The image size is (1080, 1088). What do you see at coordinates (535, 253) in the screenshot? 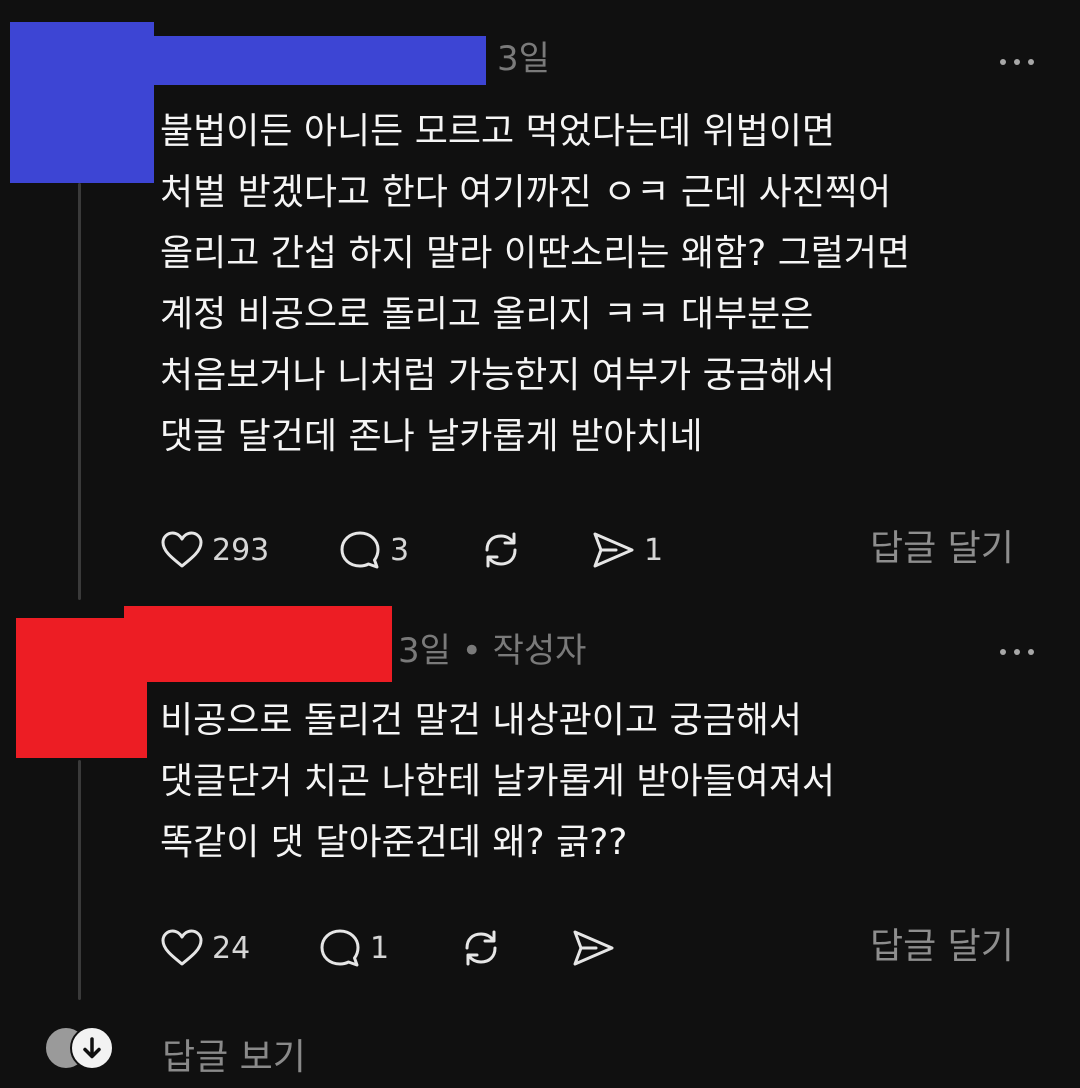
I see `comment-text-line: 올리고 간섭 하지 말라 이딴소리는 왜함? 그럴거면` at bounding box center [535, 253].